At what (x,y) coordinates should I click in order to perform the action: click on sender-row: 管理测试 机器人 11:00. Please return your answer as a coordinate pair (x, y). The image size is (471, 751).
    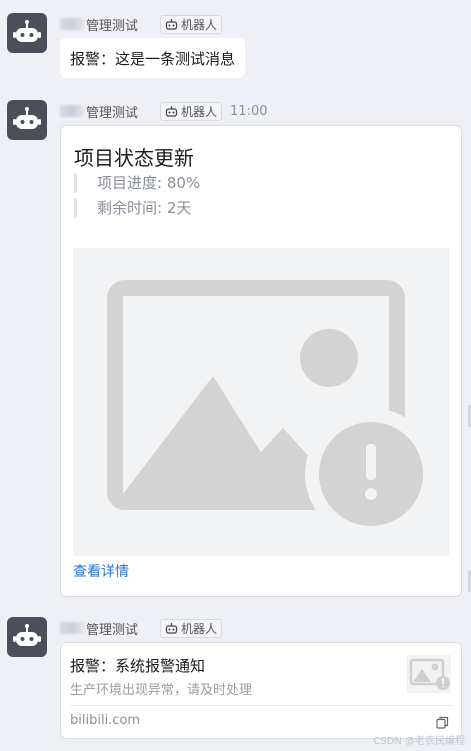
    Looking at the image, I should click on (164, 111).